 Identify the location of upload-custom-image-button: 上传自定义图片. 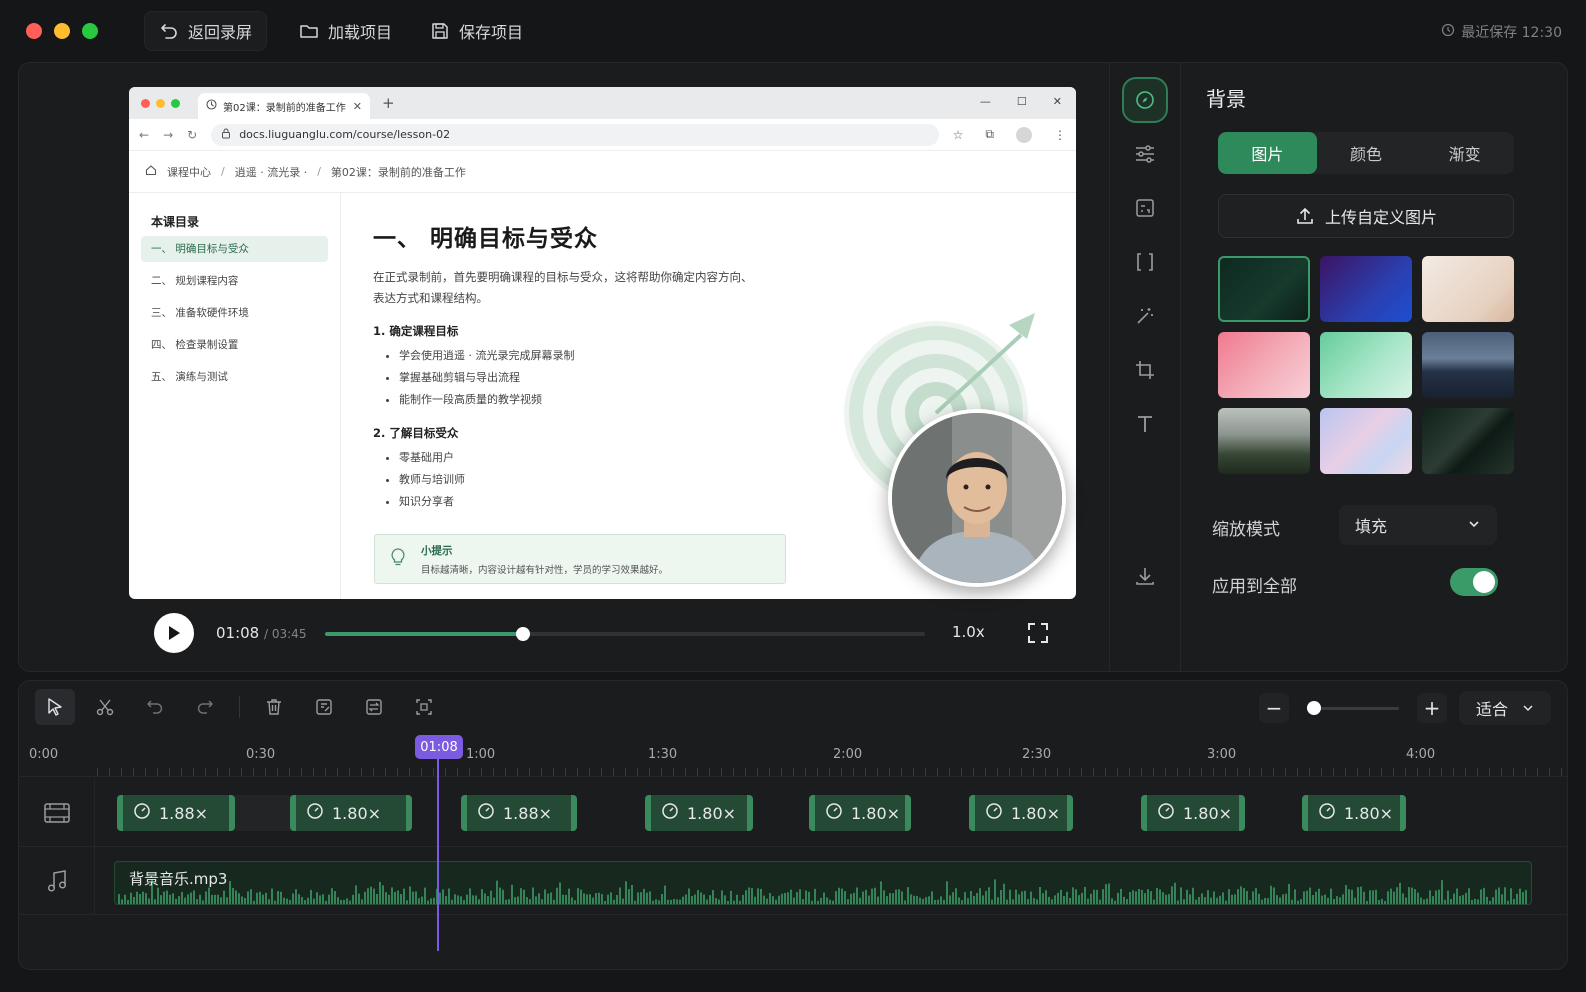
(1366, 216).